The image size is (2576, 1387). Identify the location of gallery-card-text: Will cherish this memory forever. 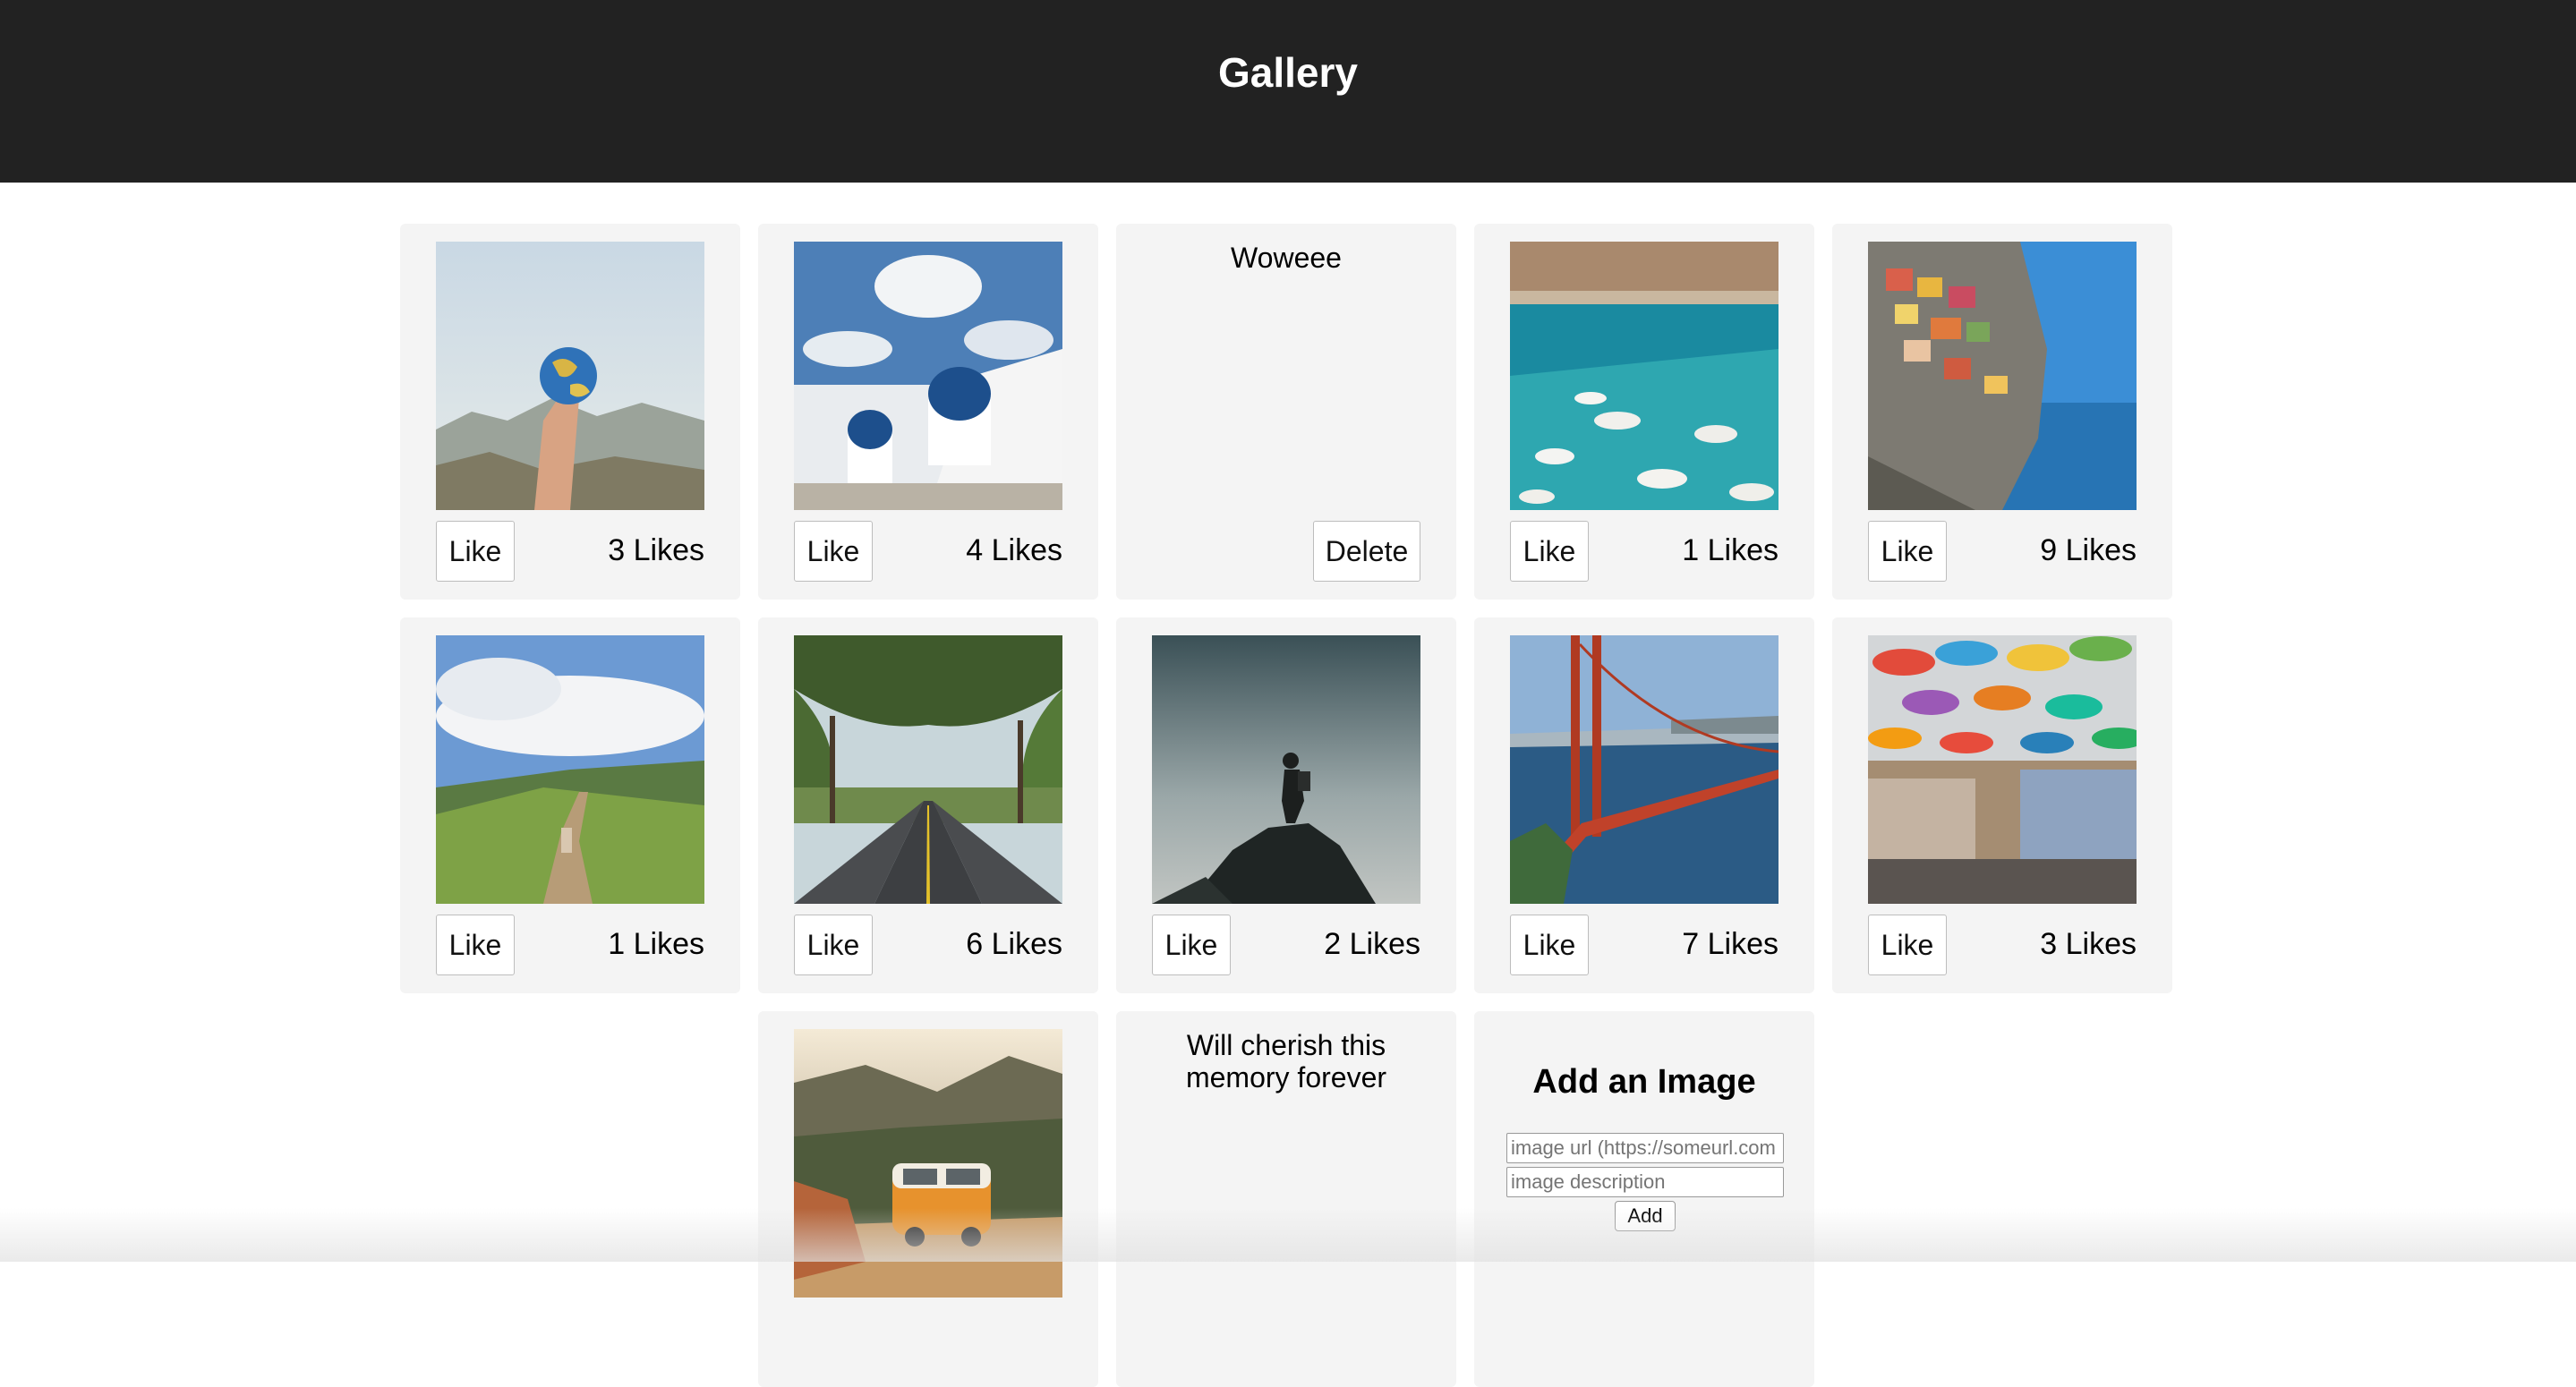
(1286, 1199).